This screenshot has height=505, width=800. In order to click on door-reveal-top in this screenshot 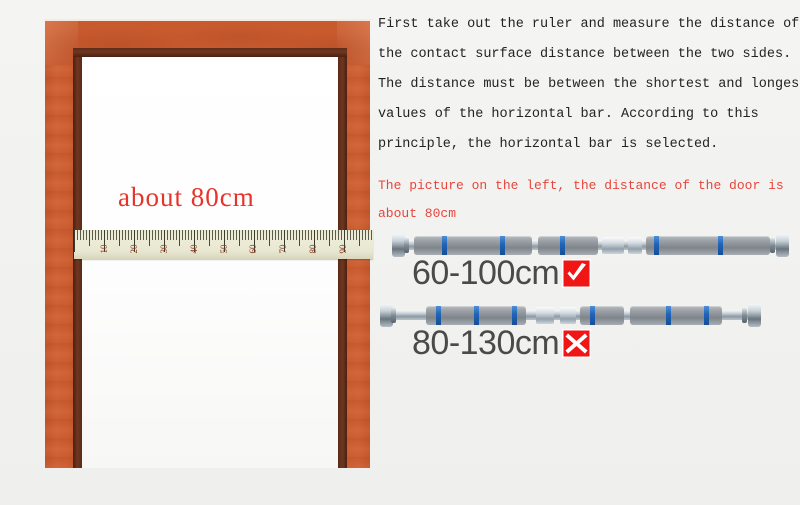, I will do `click(210, 52)`.